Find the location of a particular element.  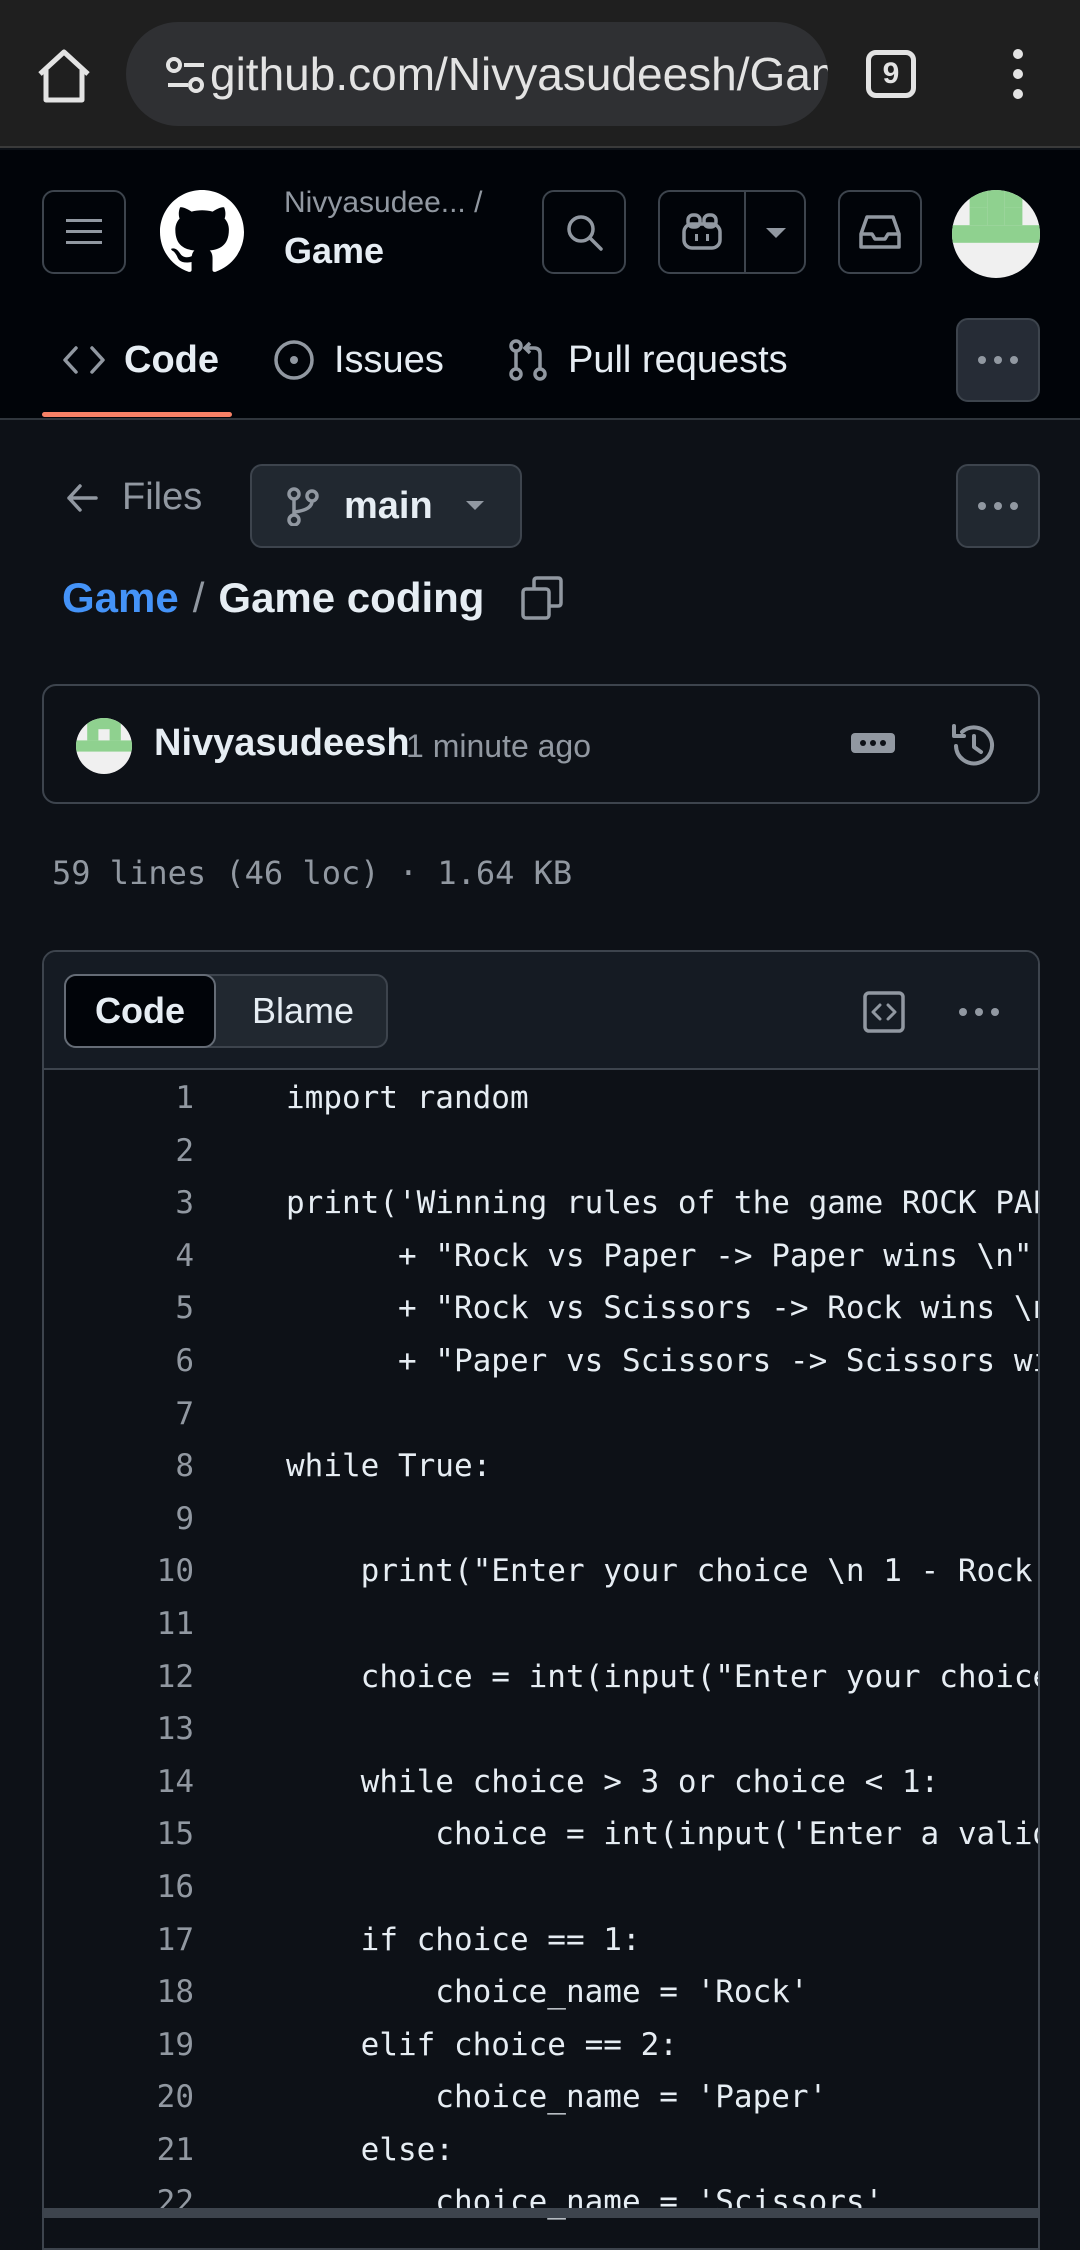

copy-path-icon is located at coordinates (542, 598).